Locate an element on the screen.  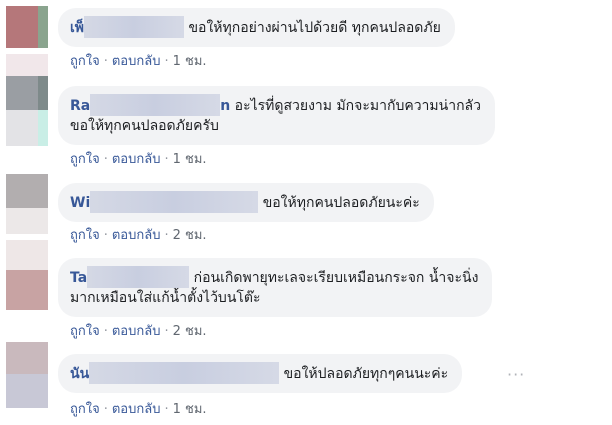
avatar-shadow is located at coordinates (27, 65).